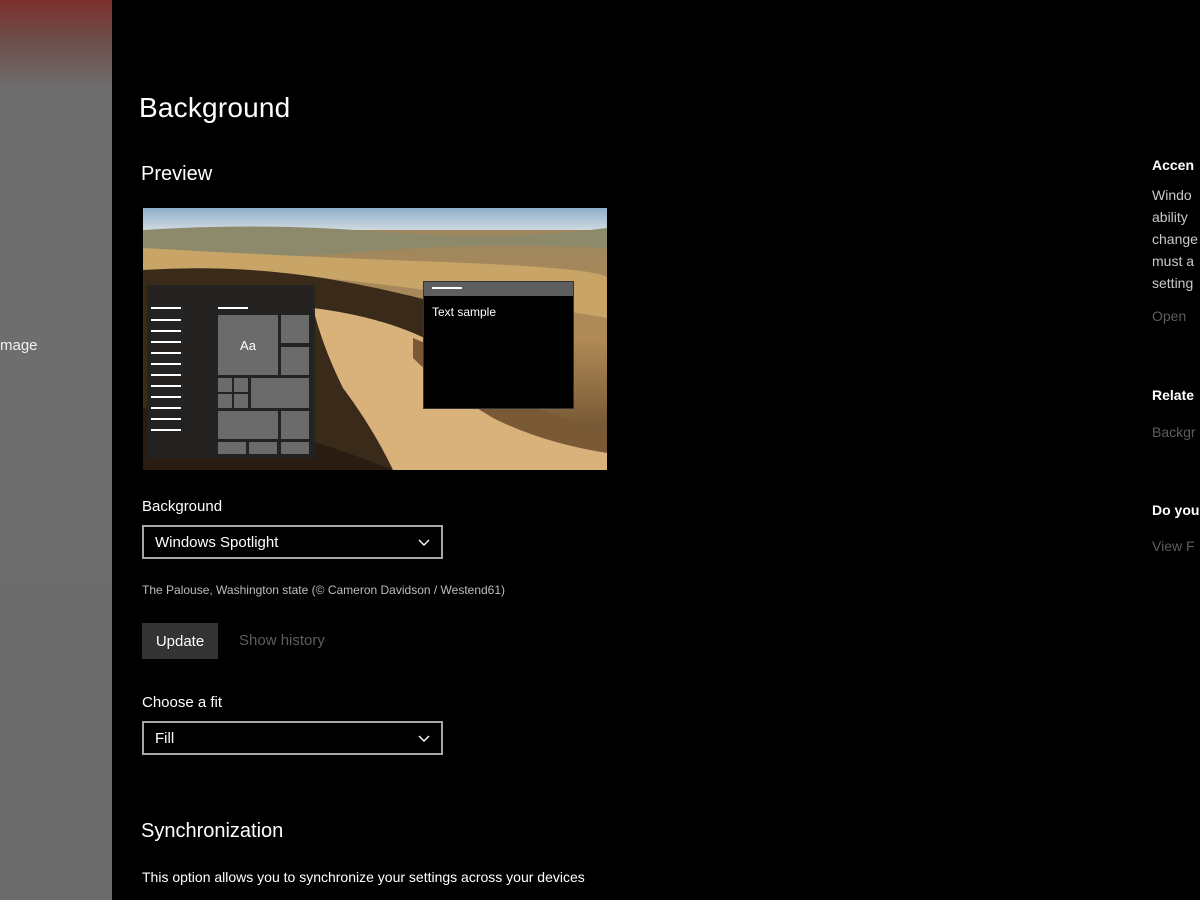  Describe the element at coordinates (215, 107) in the screenshot. I see `page-title: Background` at that location.